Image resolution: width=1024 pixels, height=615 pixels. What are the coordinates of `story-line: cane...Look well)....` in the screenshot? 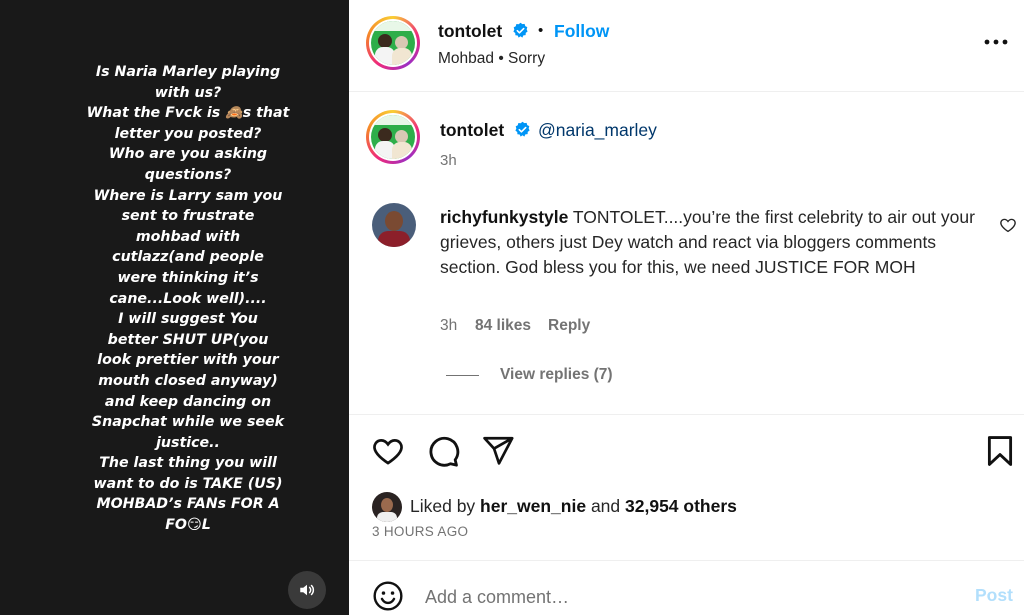 It's located at (188, 298).